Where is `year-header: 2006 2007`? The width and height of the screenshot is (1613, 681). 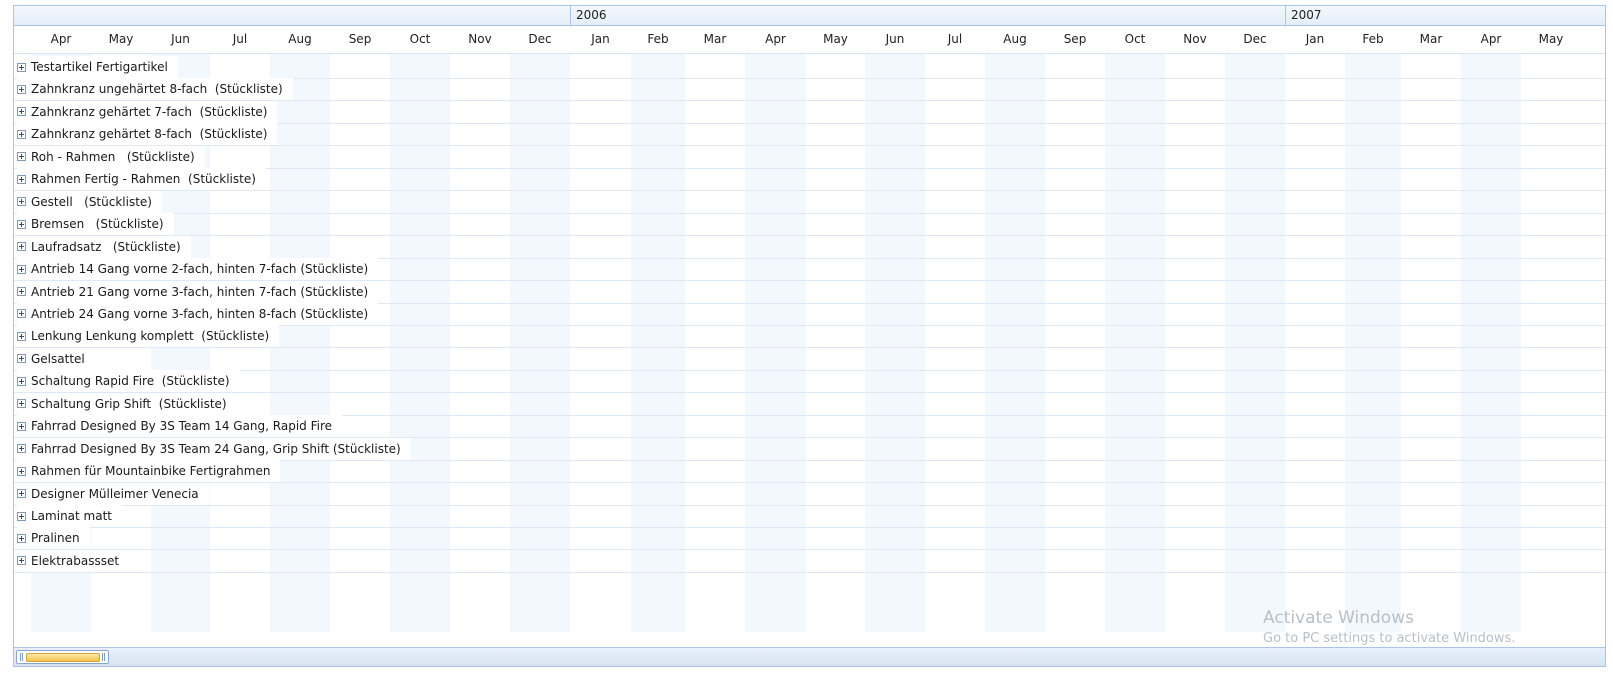 year-header: 2006 2007 is located at coordinates (809, 16).